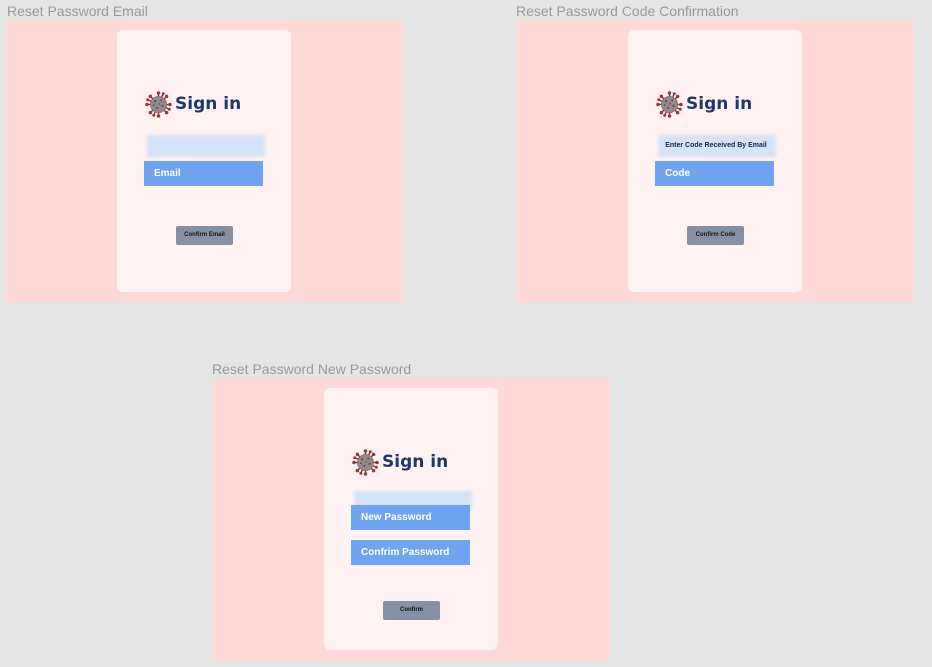 The width and height of the screenshot is (932, 667). What do you see at coordinates (204, 235) in the screenshot?
I see `confirm-email-button: Confirm Email` at bounding box center [204, 235].